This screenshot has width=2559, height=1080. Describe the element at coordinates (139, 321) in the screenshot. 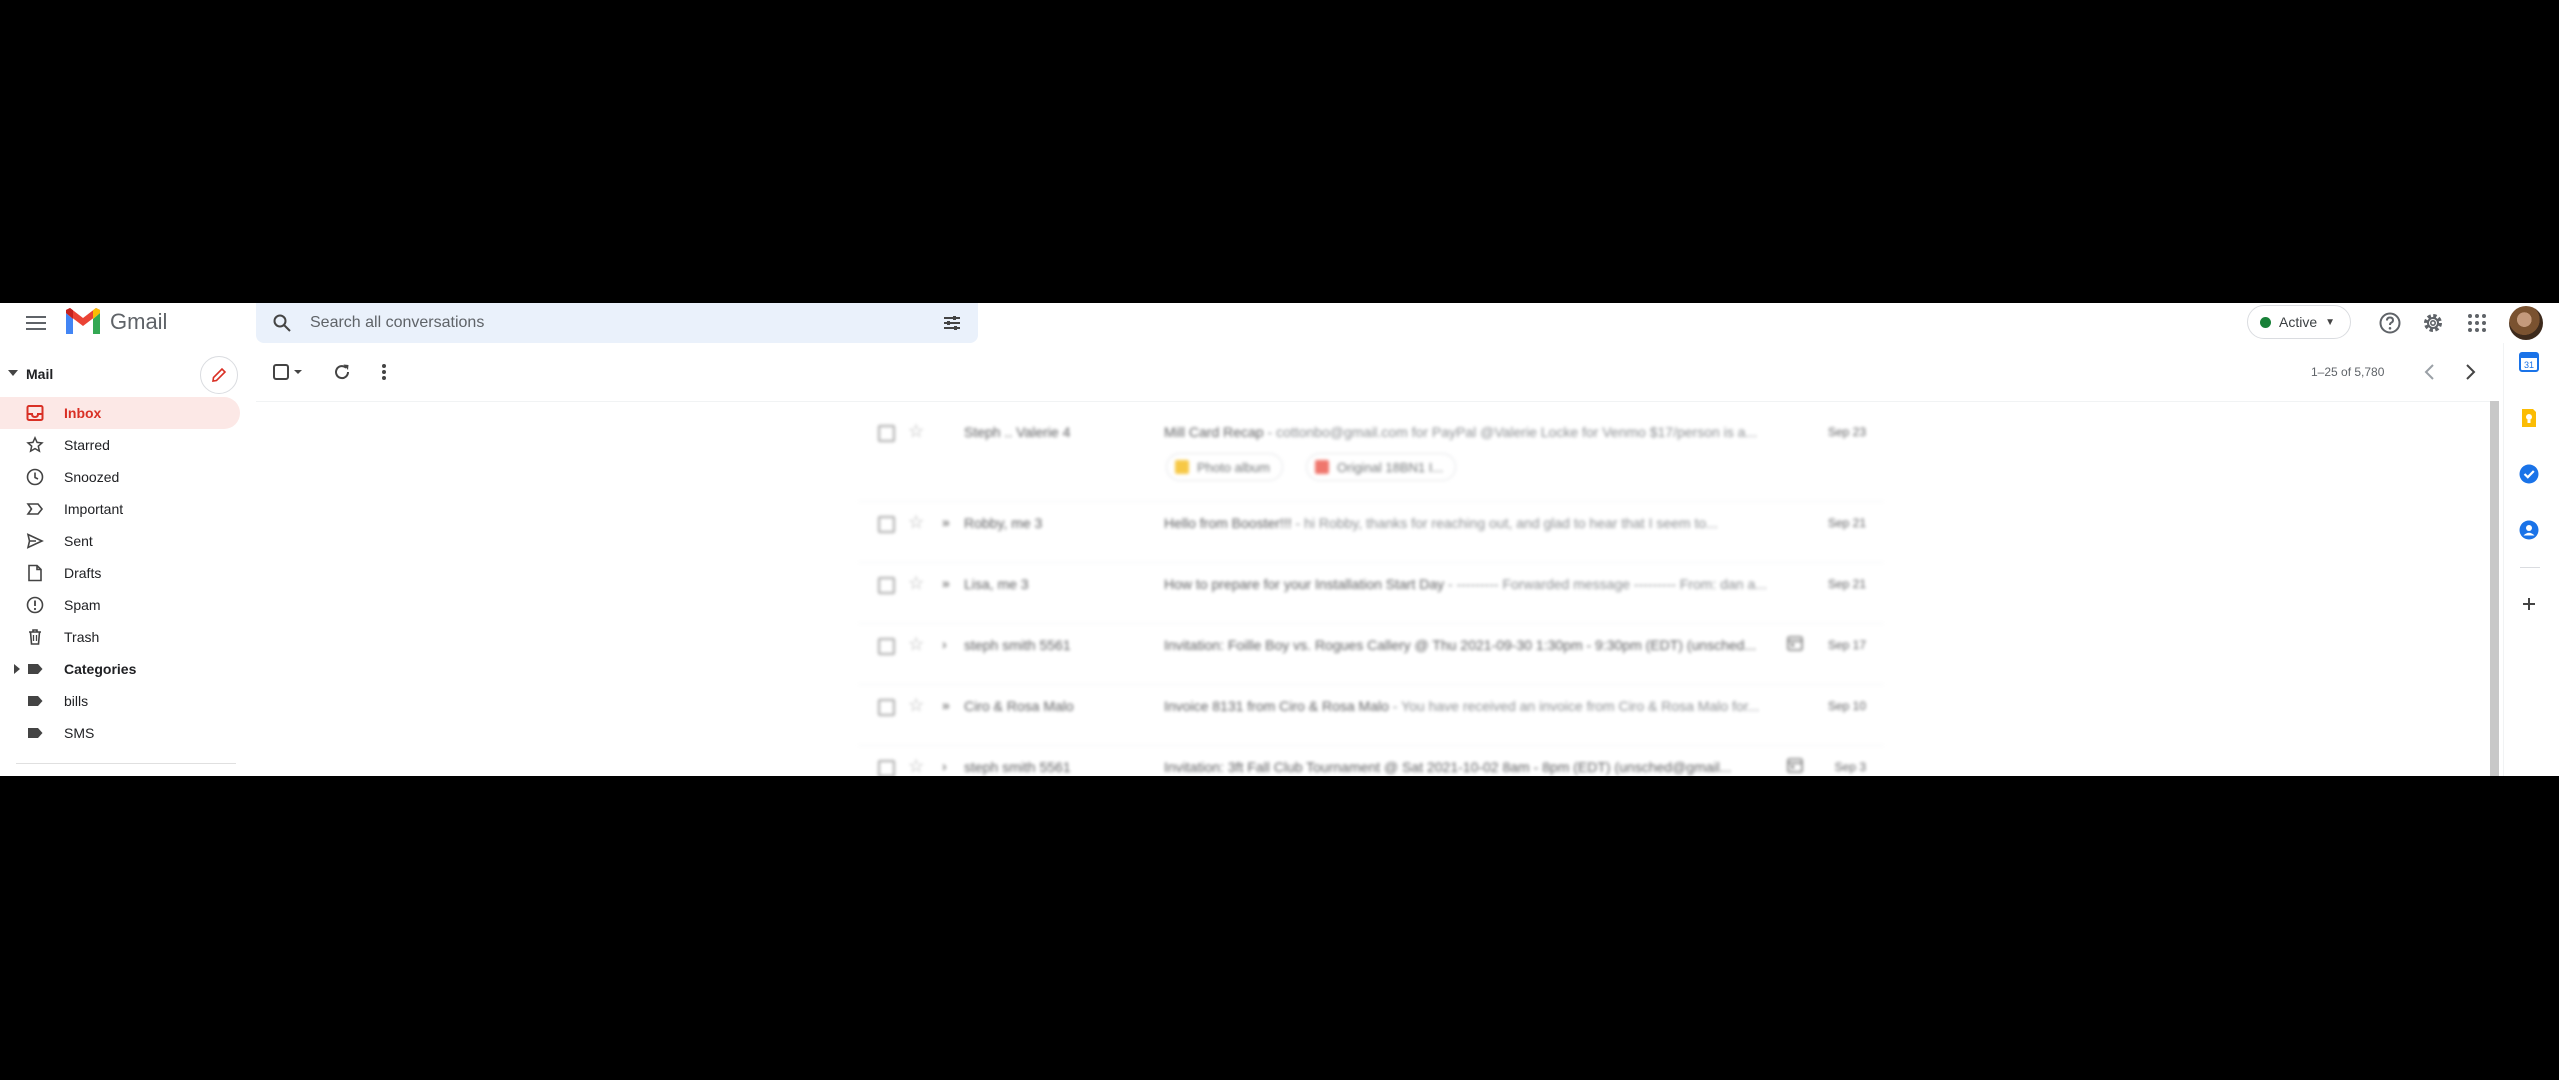

I see `app-name: Gmail` at that location.